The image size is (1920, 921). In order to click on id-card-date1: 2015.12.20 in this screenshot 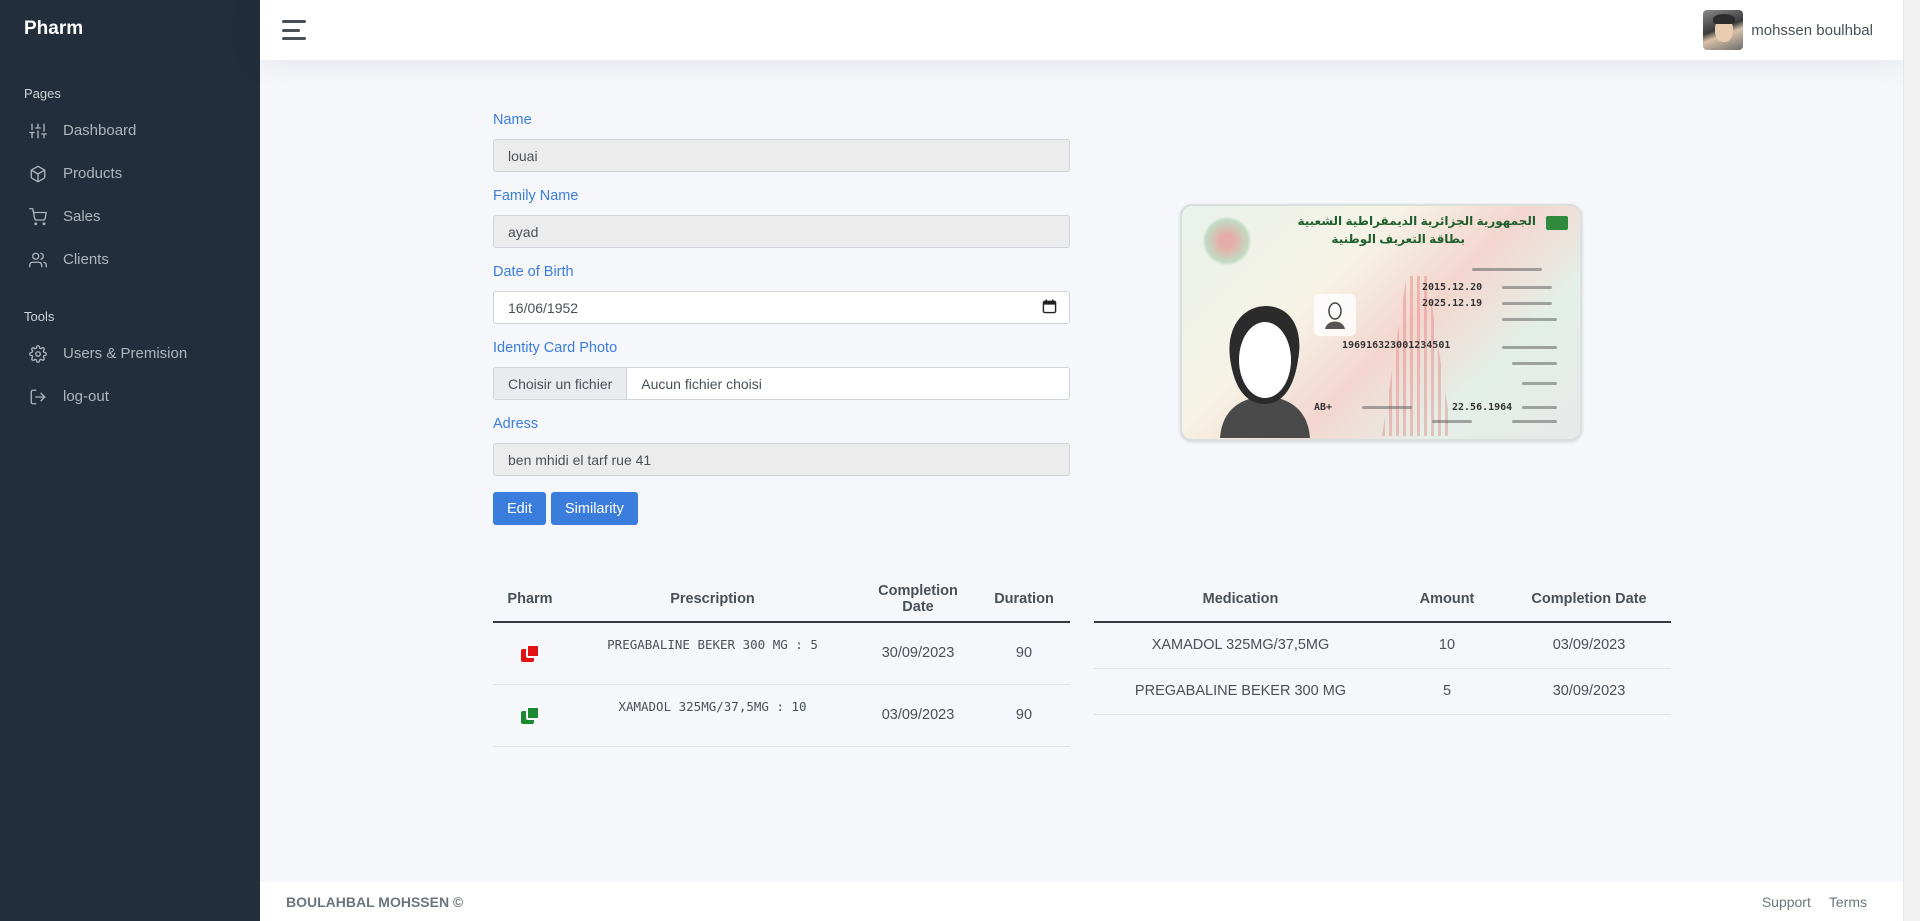, I will do `click(1452, 287)`.